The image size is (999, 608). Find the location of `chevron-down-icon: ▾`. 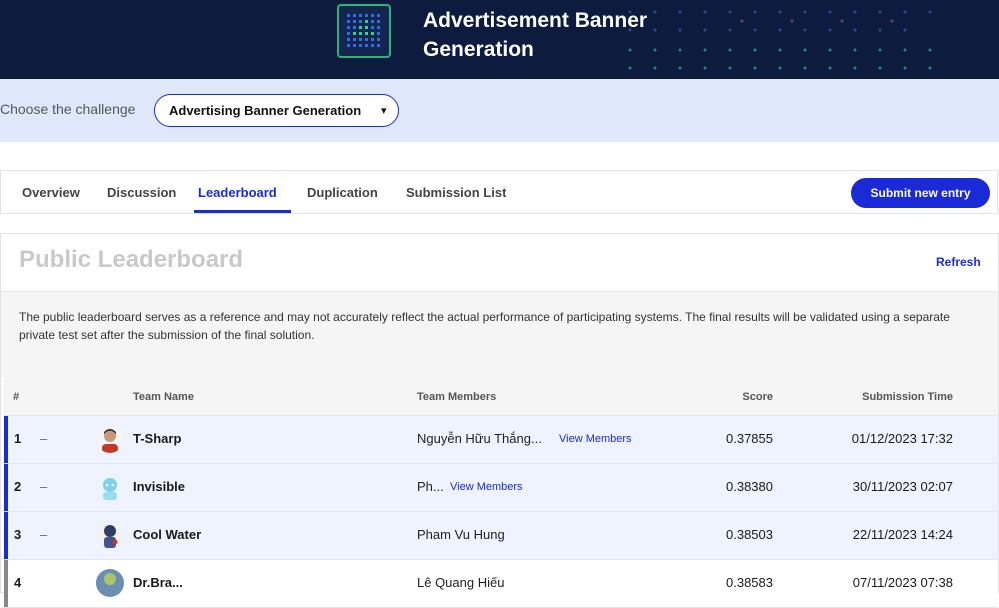

chevron-down-icon: ▾ is located at coordinates (384, 111).